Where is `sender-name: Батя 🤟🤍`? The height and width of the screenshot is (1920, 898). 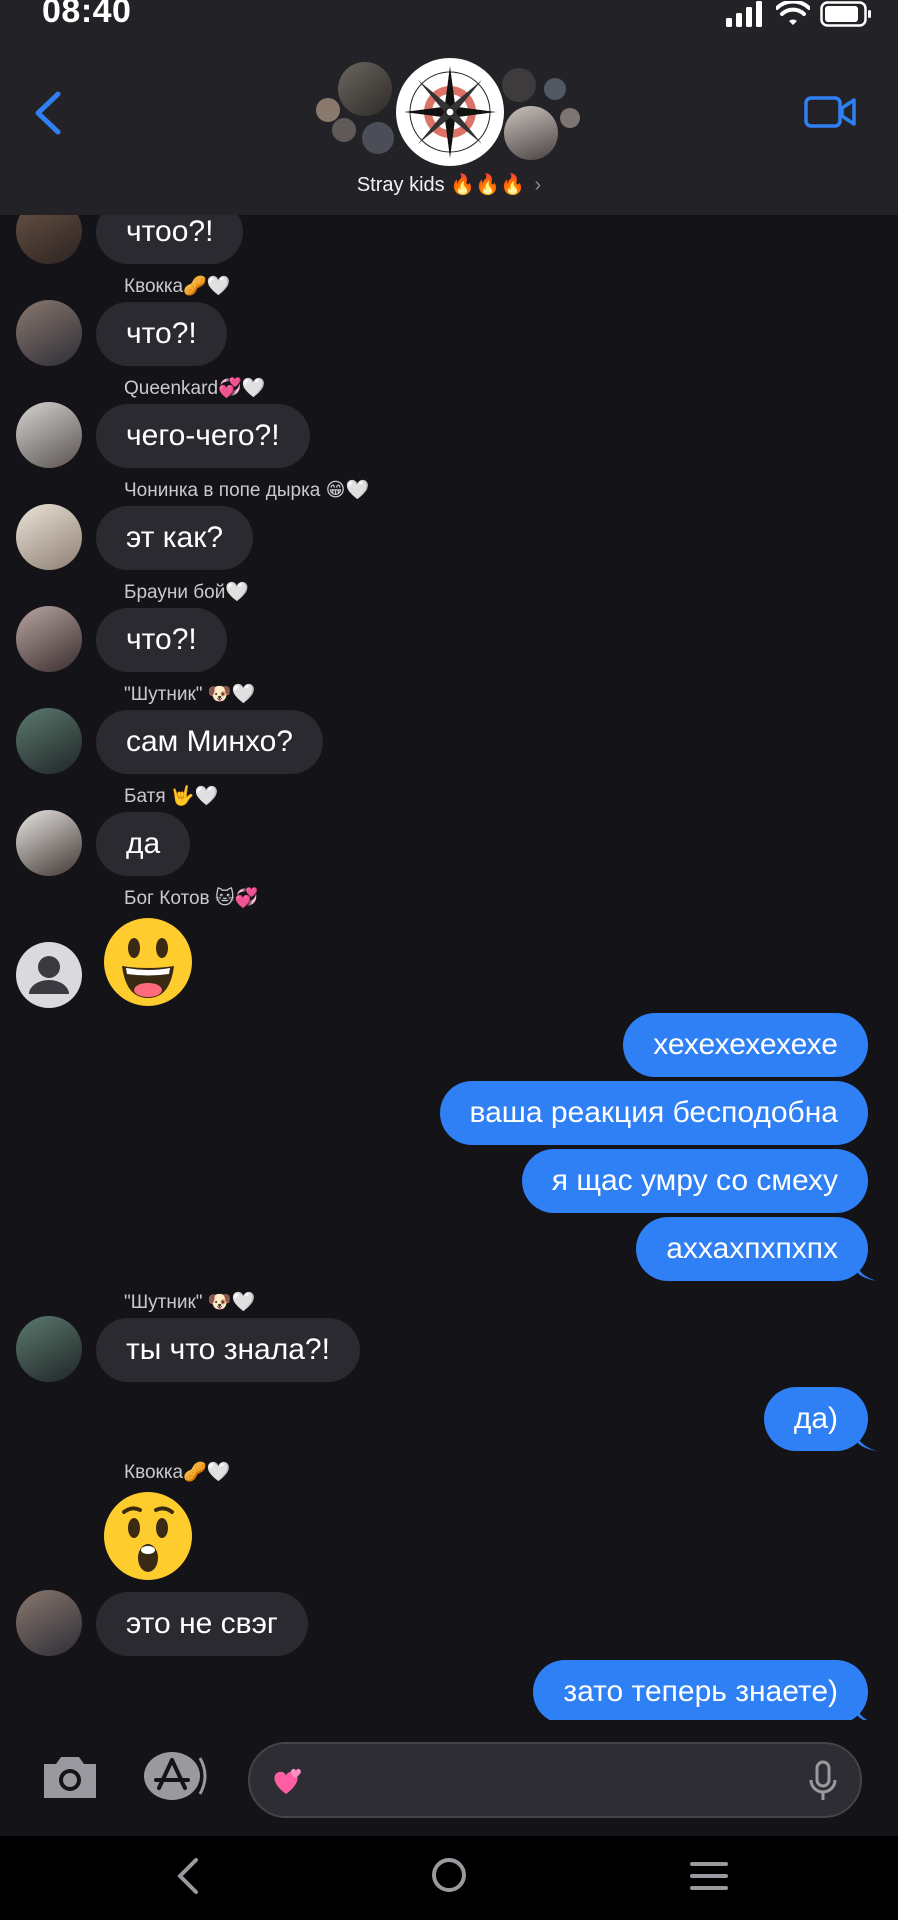 sender-name: Батя 🤟🤍 is located at coordinates (171, 796).